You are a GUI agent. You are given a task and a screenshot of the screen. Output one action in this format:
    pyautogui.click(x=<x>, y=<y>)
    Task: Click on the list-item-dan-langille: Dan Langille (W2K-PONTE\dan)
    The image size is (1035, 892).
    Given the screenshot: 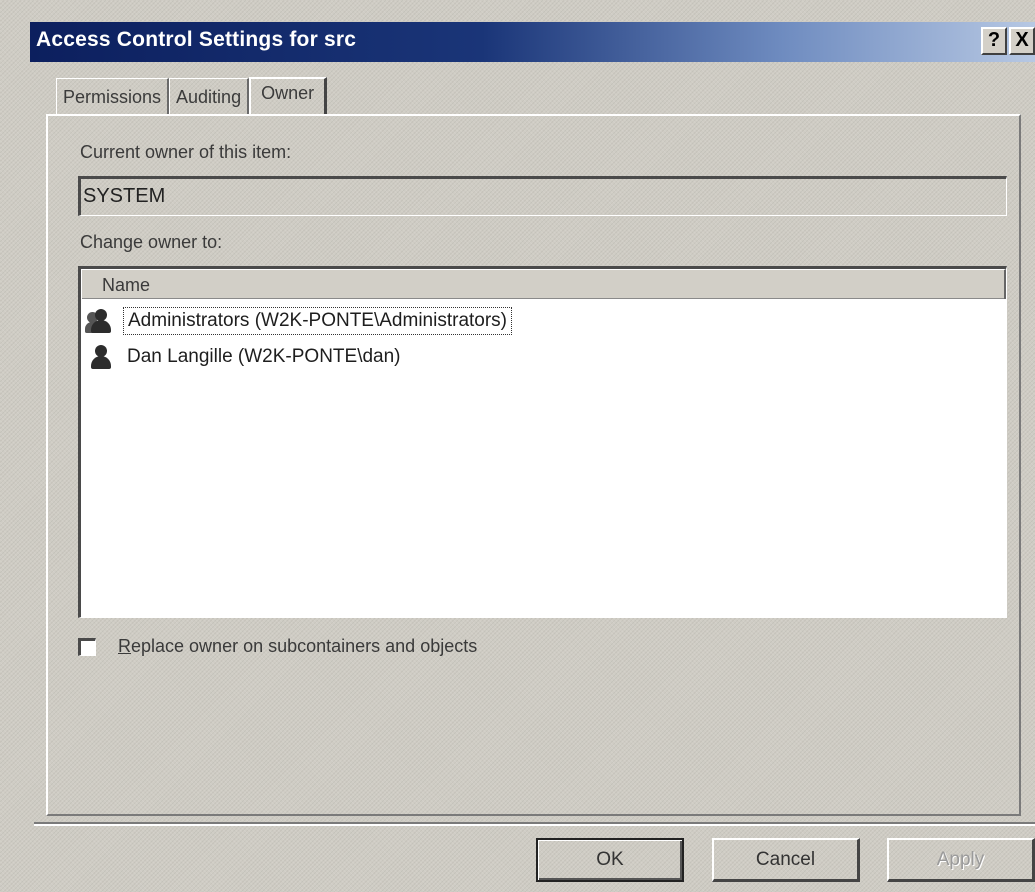 What is the action you would take?
    pyautogui.click(x=543, y=357)
    